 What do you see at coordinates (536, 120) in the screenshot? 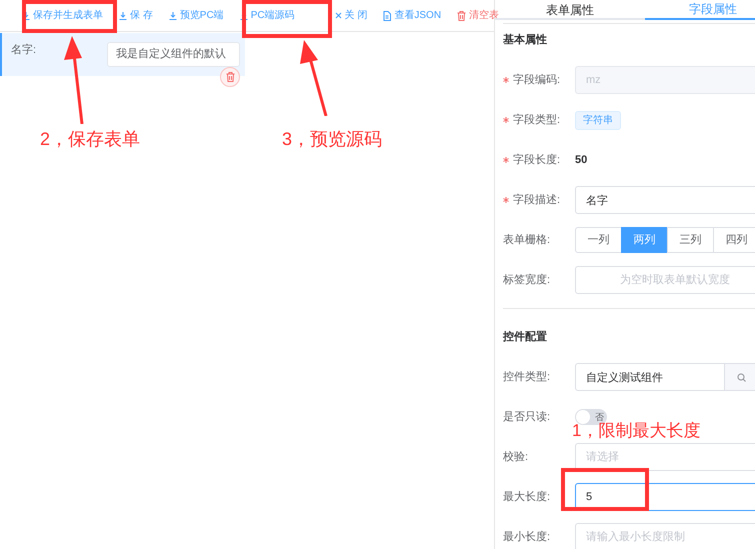
I see `field-label: 字段类型:` at bounding box center [536, 120].